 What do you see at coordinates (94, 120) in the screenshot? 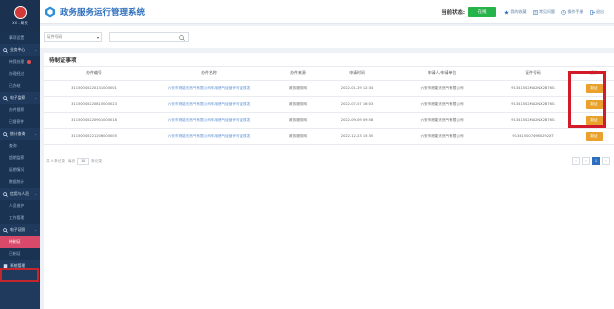
I see `cell-id: 31150045220901000018` at bounding box center [94, 120].